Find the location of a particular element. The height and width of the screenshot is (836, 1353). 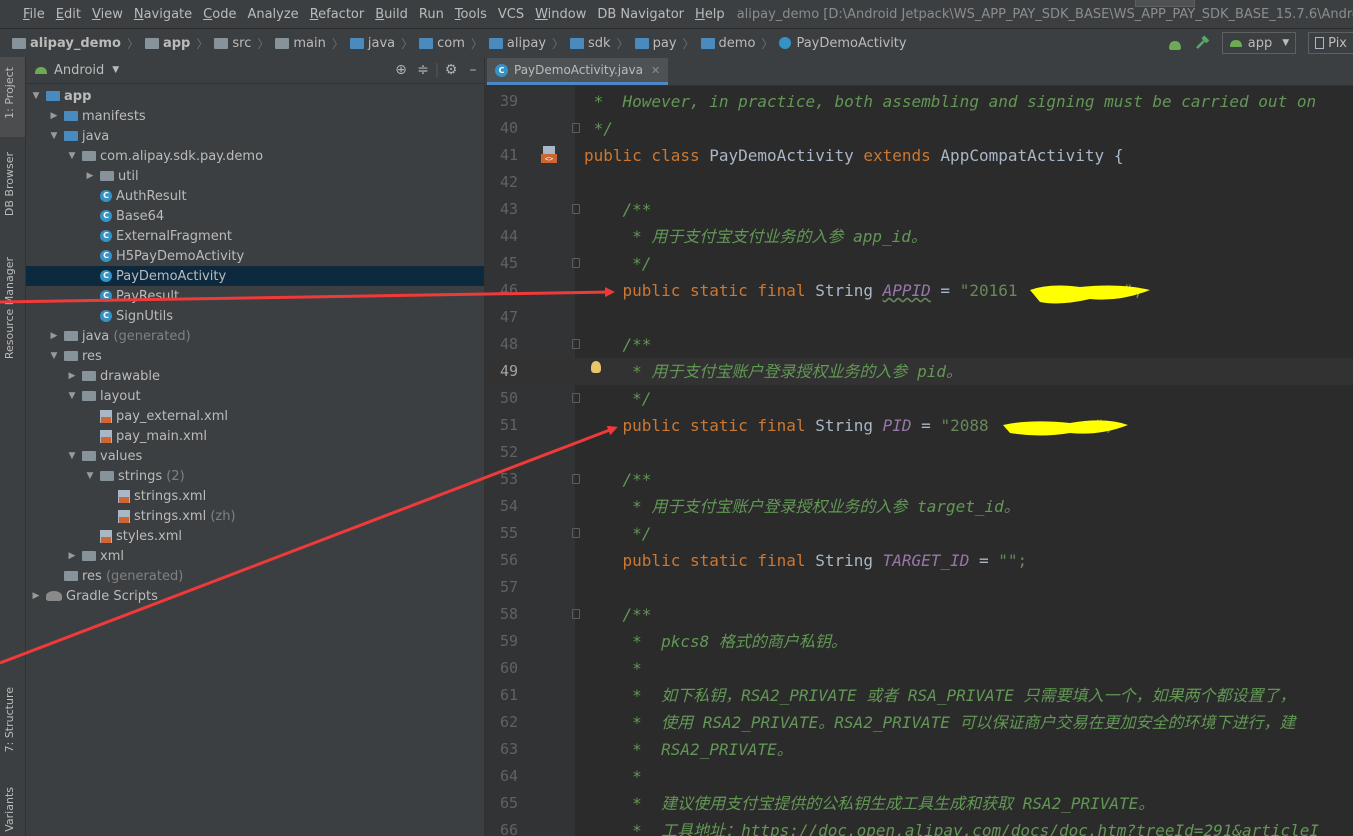

tree-item: ▶ manifests is located at coordinates (255, 116).